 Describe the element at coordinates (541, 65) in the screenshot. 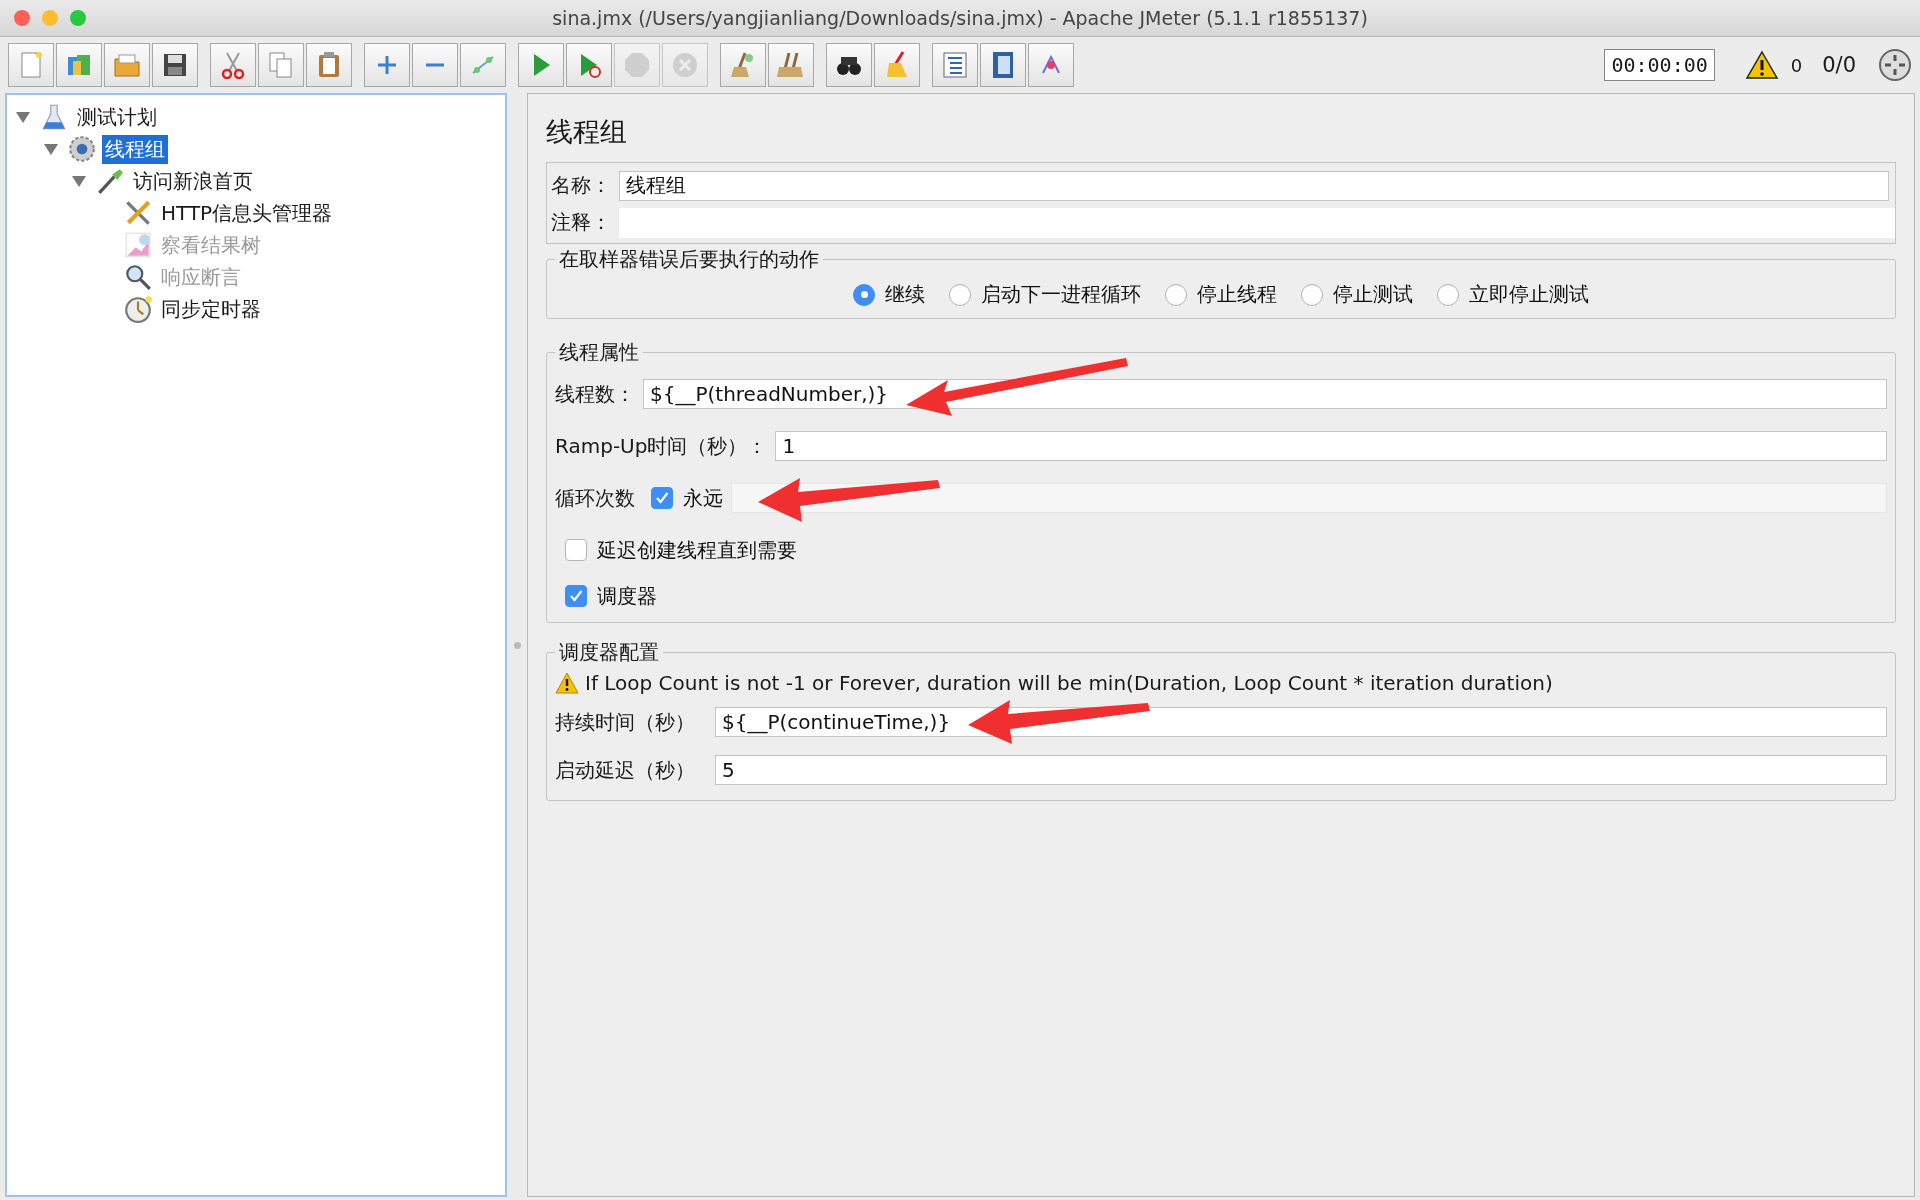

I see `start-button` at that location.